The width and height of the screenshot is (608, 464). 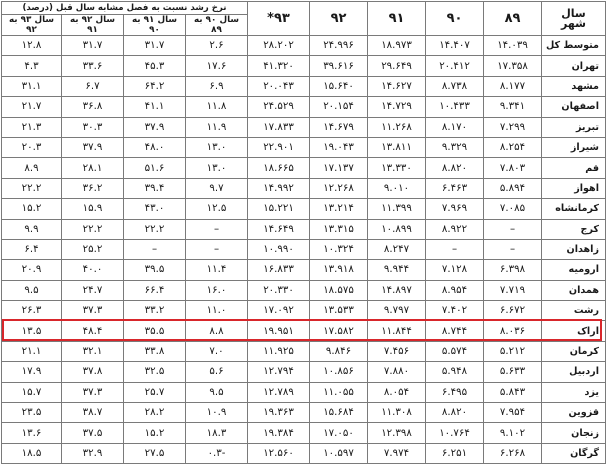 What do you see at coordinates (454, 392) in the screenshot?
I see `value-cell: ۶.۴۹۵` at bounding box center [454, 392].